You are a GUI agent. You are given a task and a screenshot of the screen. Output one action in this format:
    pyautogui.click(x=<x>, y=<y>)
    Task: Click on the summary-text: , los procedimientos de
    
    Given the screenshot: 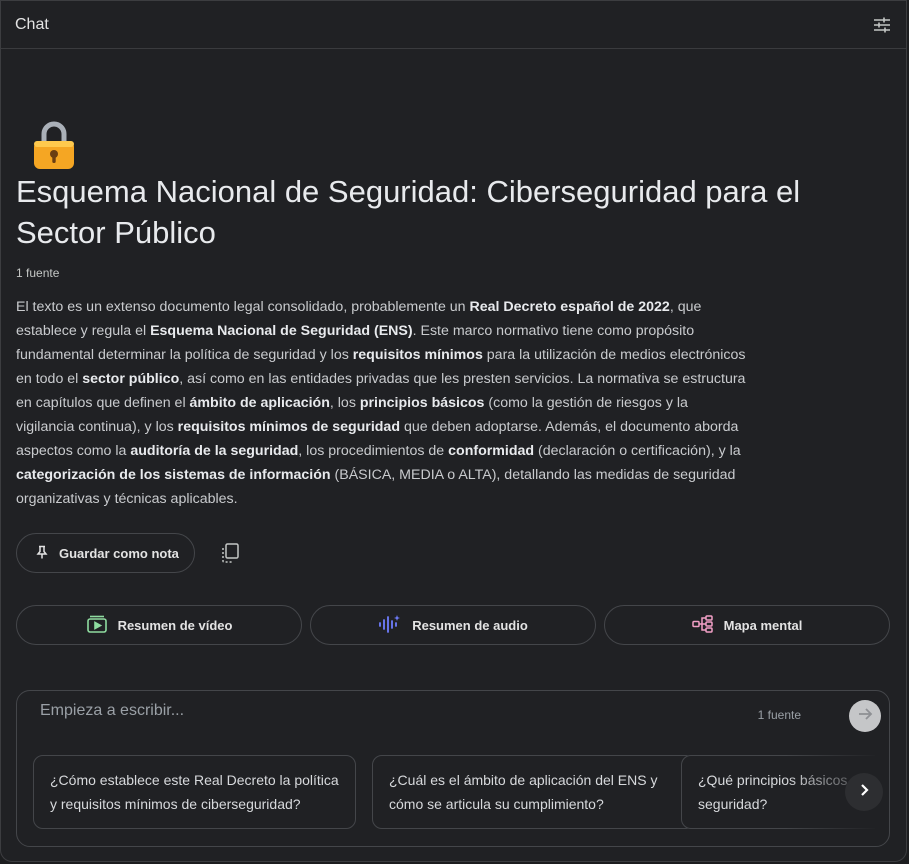 What is the action you would take?
    pyautogui.click(x=373, y=451)
    